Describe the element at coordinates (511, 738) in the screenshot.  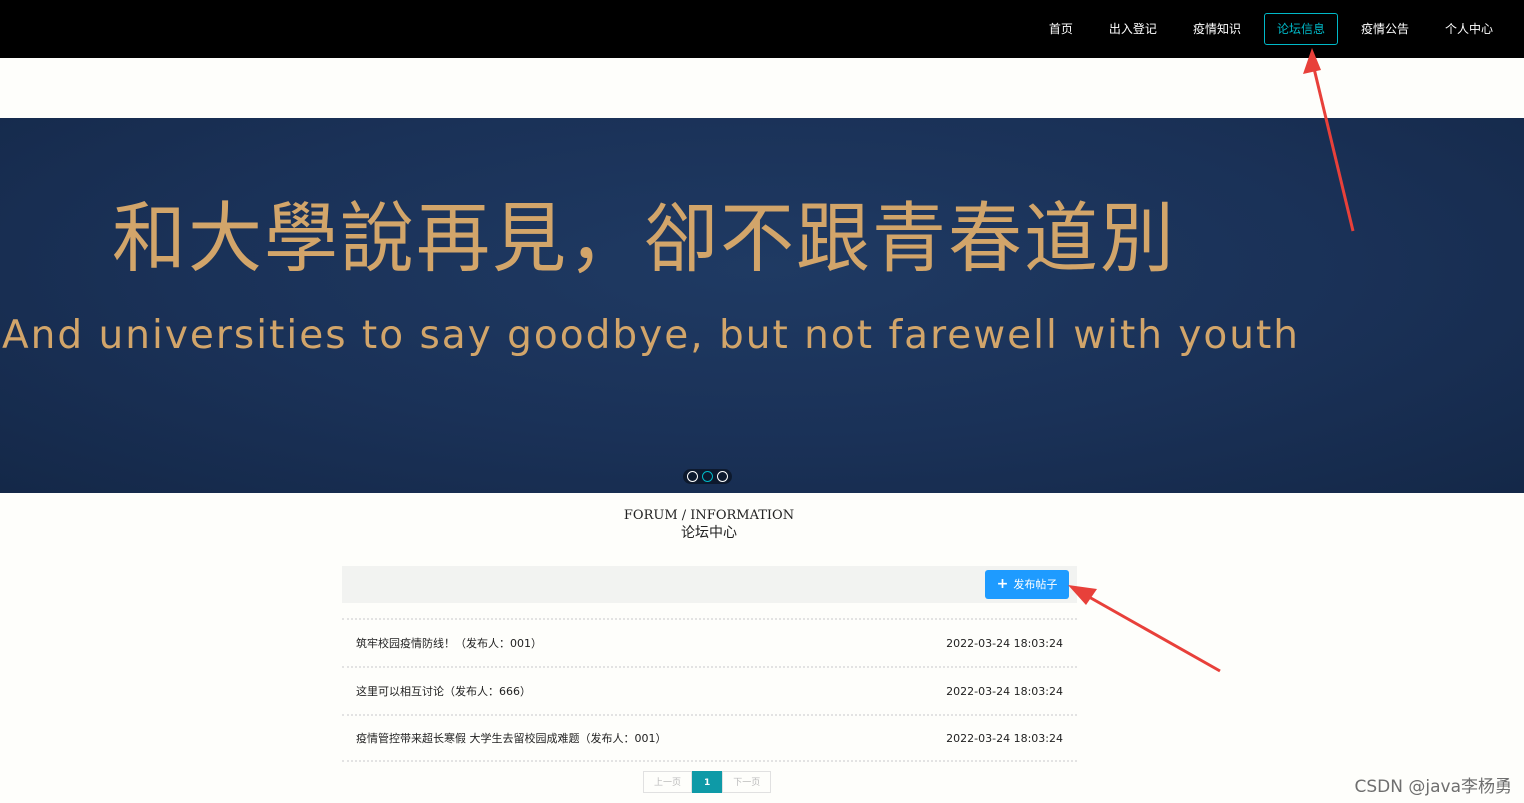
I see `post-title: 疫情管控带来超长寒假 大学生去留校园成难题（发布人：001）` at that location.